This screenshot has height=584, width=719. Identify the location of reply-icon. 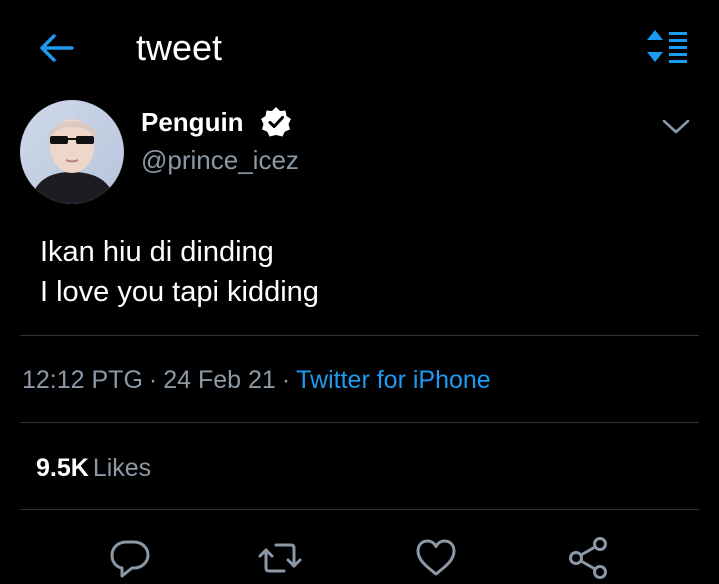
(130, 558).